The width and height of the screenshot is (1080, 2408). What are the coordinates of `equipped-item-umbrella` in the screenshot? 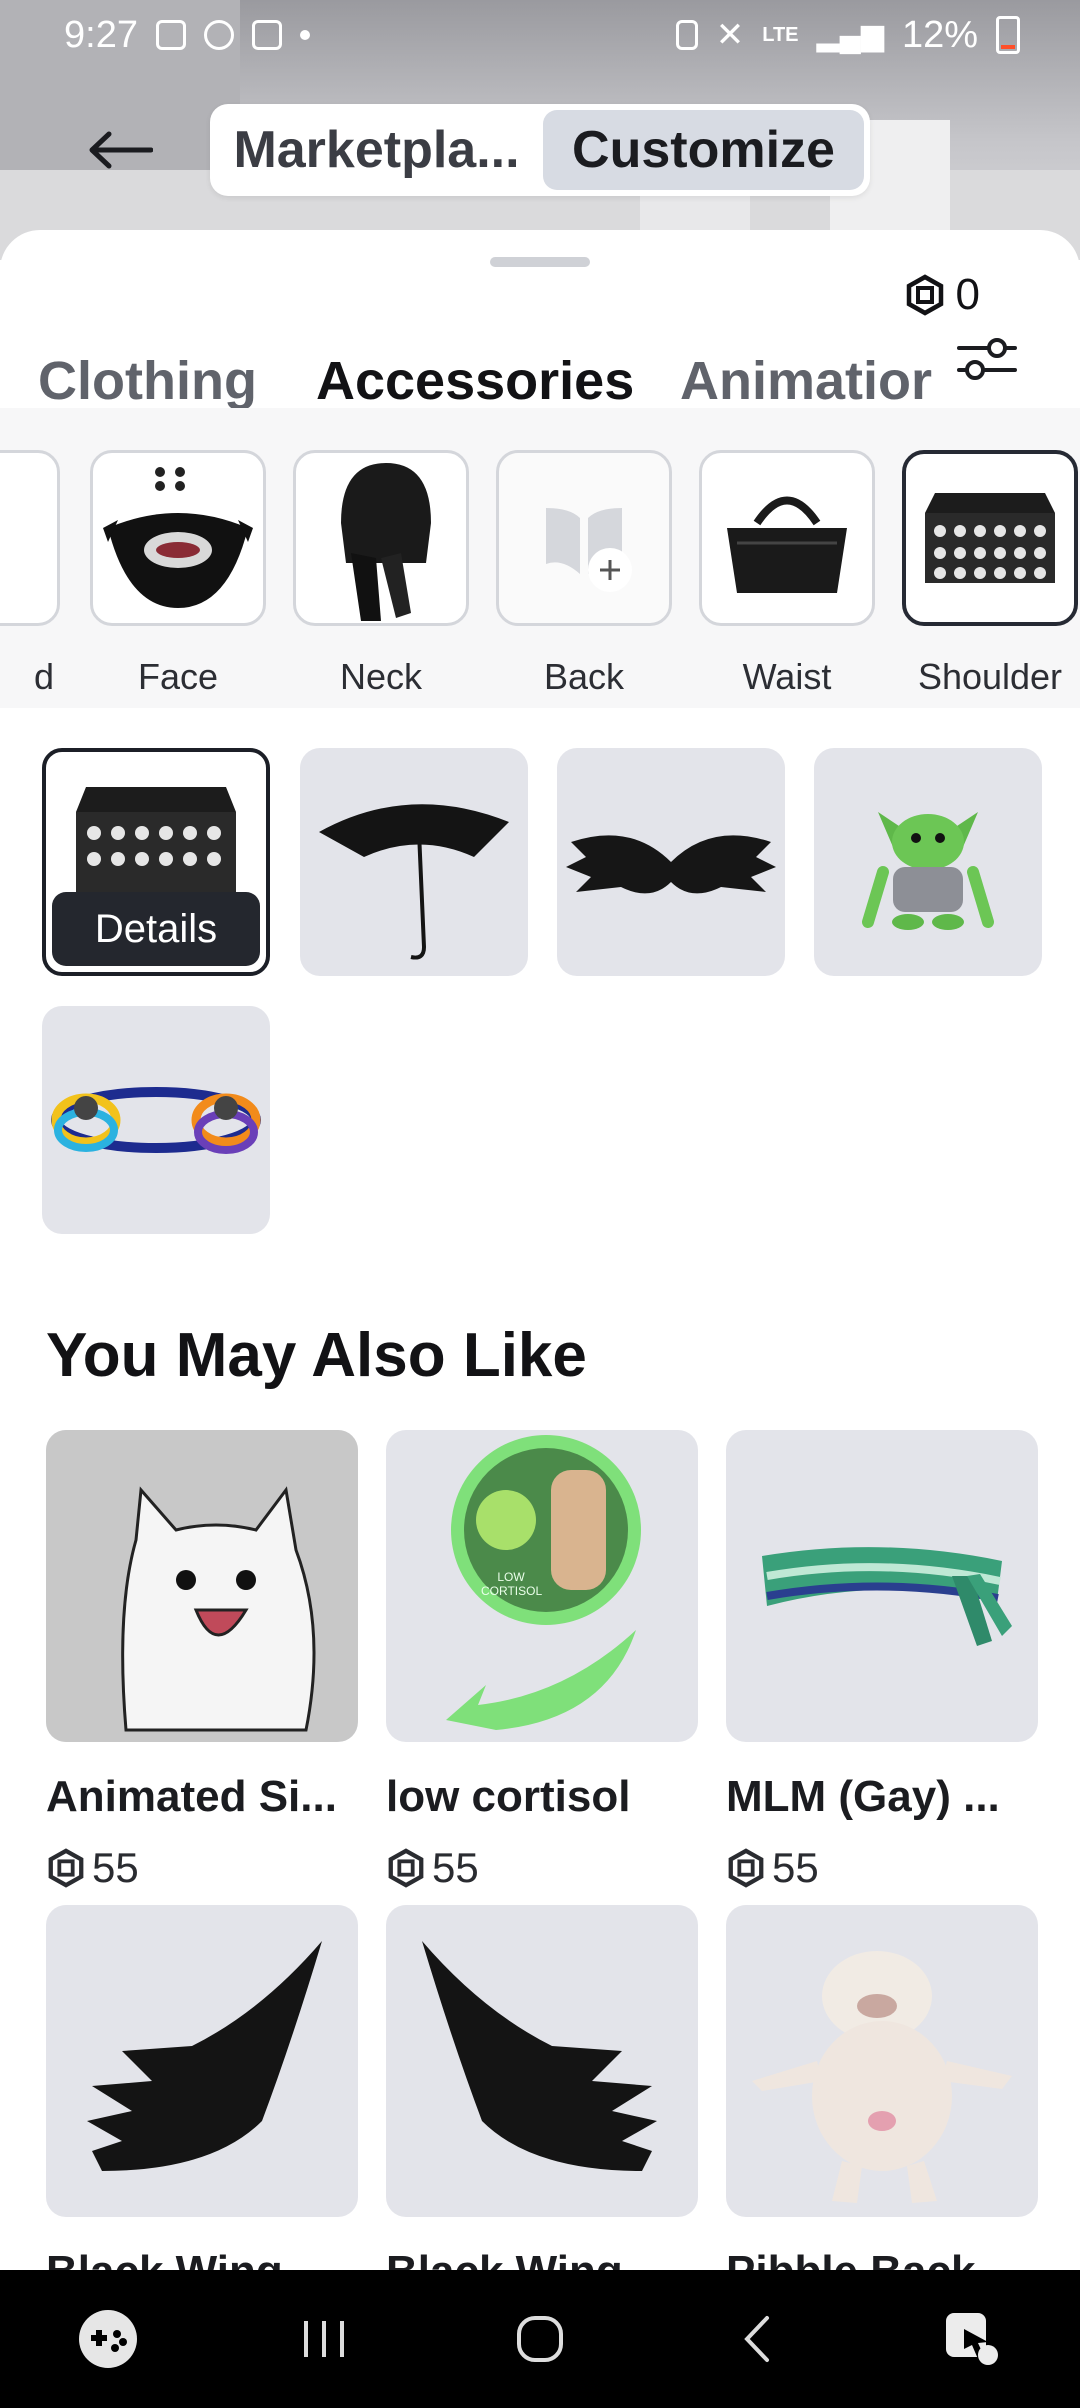 It's located at (414, 862).